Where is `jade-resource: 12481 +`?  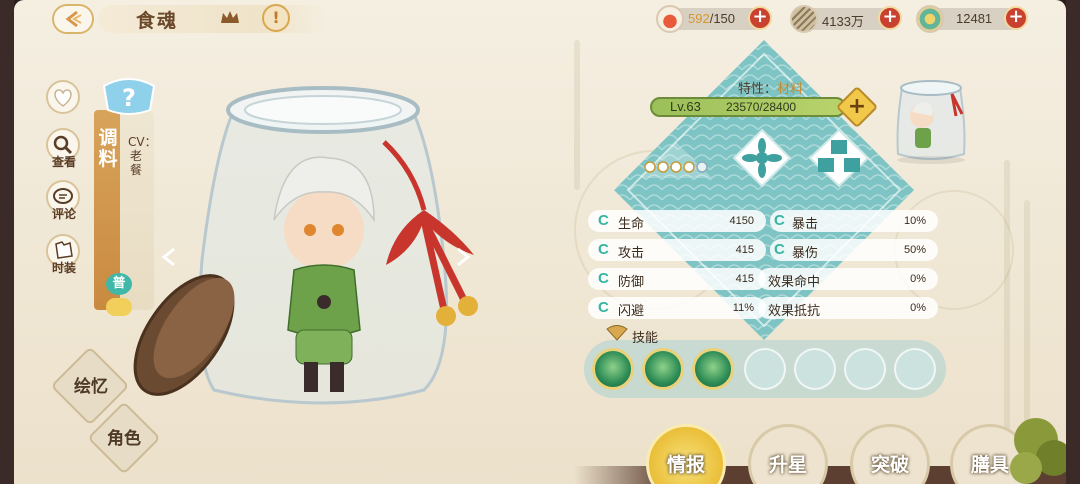 jade-resource: 12481 + is located at coordinates (972, 19).